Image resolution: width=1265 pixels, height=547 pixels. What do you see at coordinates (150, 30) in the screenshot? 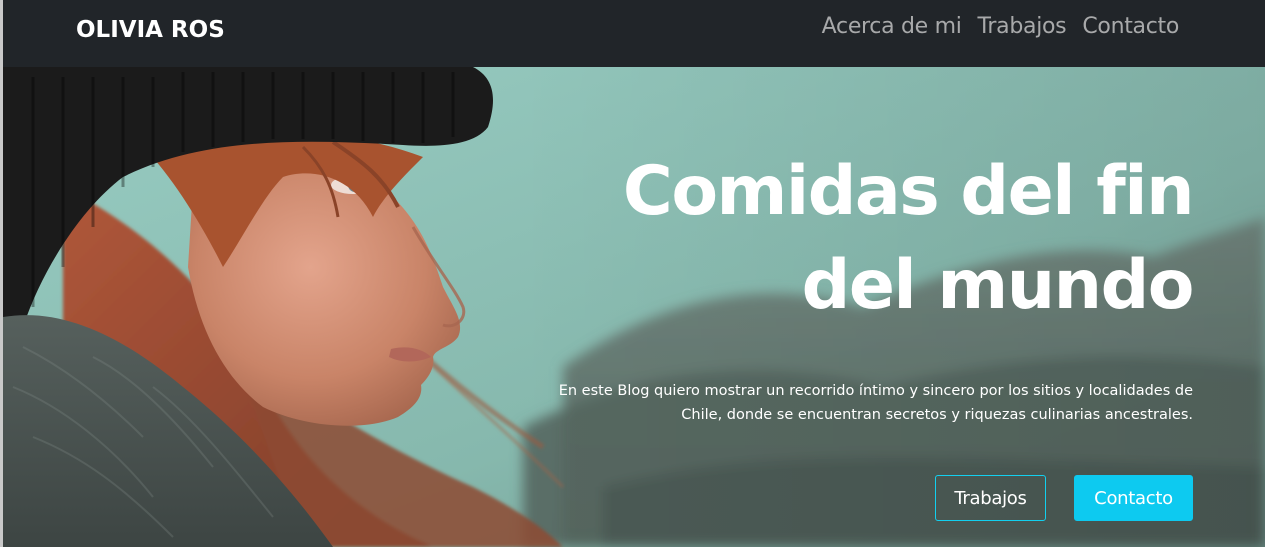
I see `brand-logo: OLIVIA ROS` at bounding box center [150, 30].